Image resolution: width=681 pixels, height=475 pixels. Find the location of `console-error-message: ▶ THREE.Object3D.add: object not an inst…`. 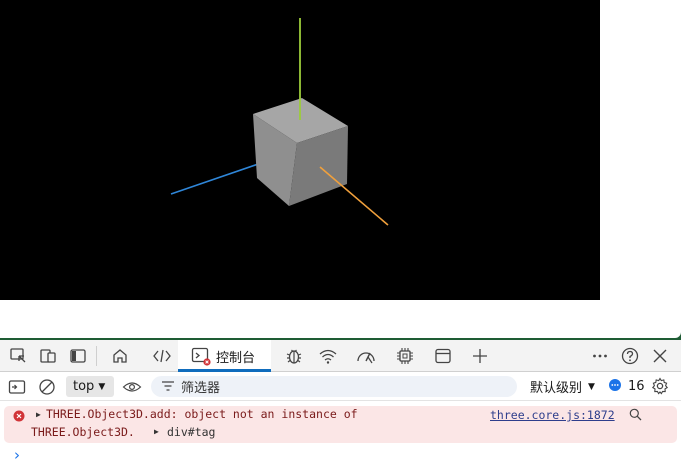

console-error-message: ▶ THREE.Object3D.add: object not an inst… is located at coordinates (340, 424).